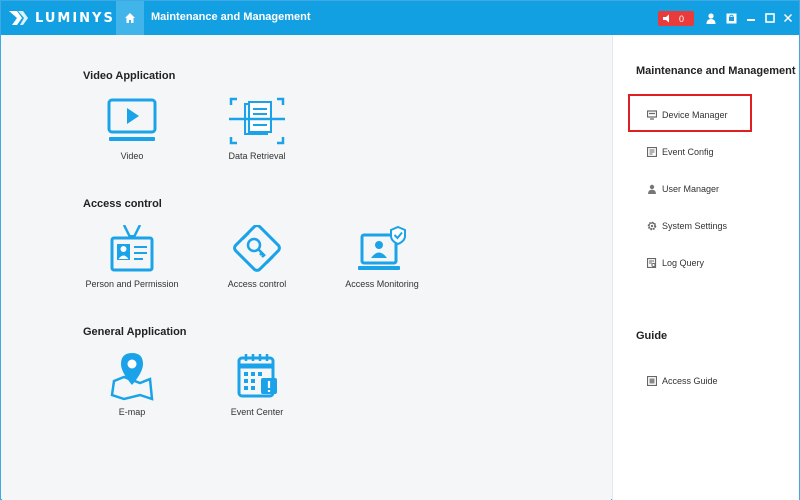  Describe the element at coordinates (18, 18) in the screenshot. I see `logo-mark-icon` at that location.